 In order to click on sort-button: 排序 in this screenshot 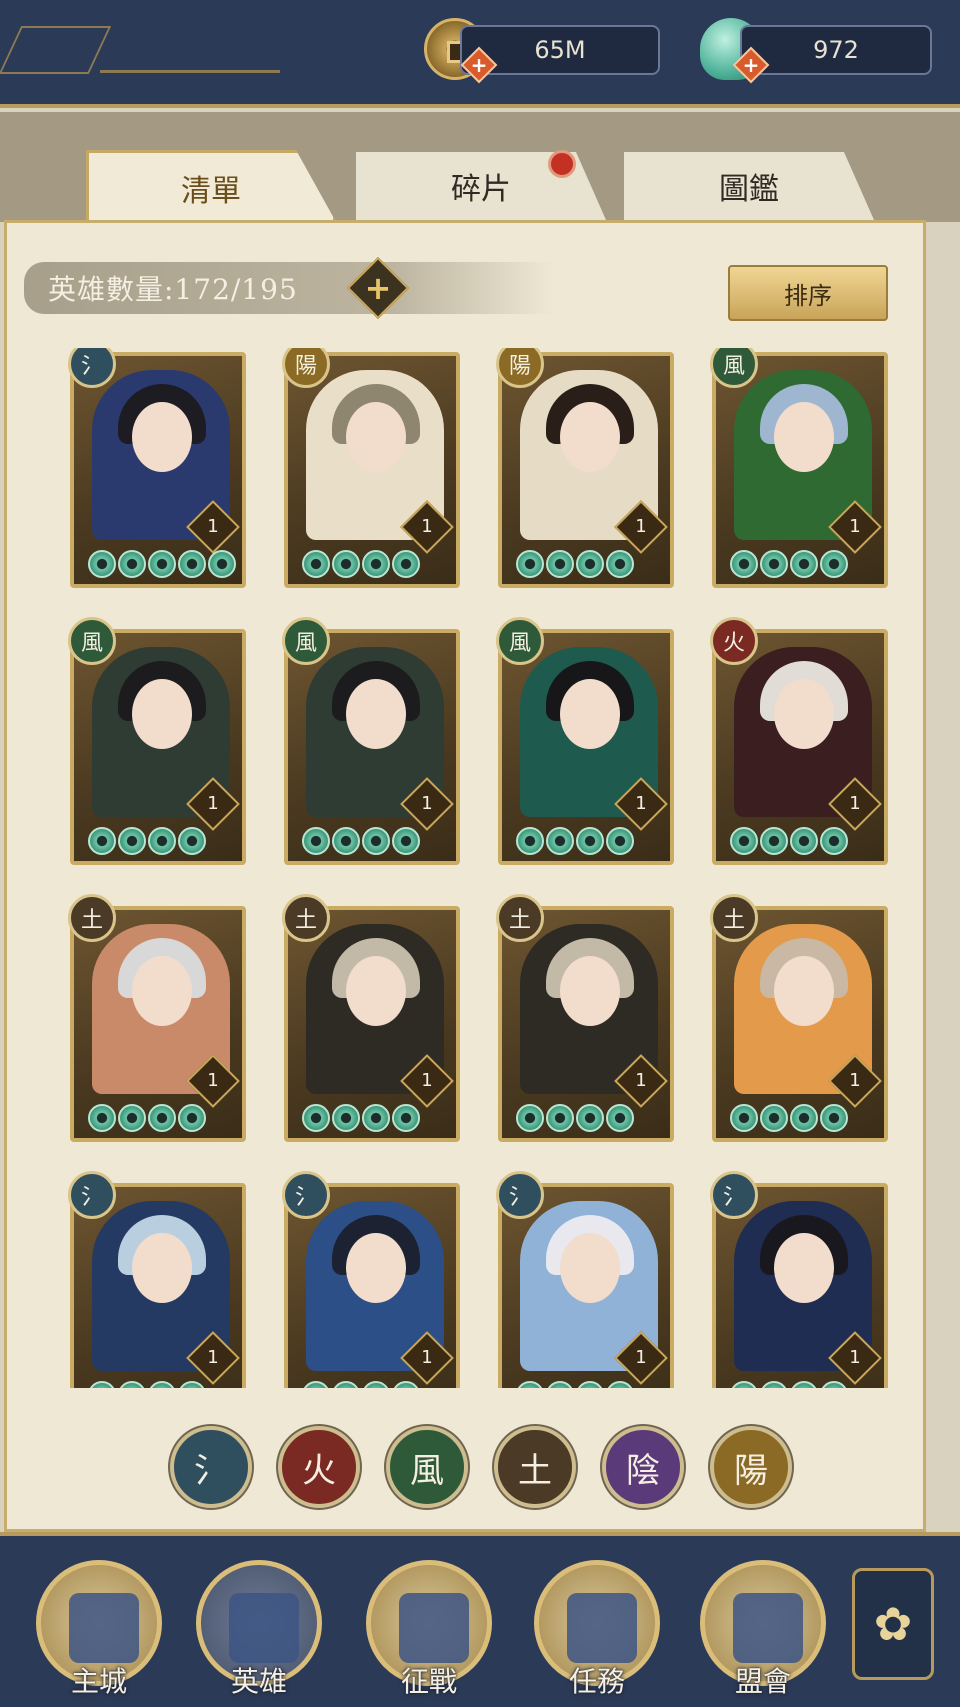, I will do `click(808, 293)`.